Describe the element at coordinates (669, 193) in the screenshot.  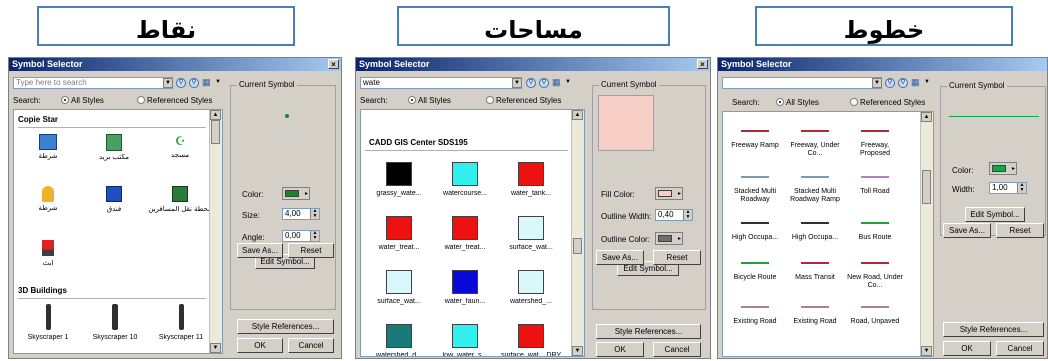
I see `fill-color-button: ▸` at that location.